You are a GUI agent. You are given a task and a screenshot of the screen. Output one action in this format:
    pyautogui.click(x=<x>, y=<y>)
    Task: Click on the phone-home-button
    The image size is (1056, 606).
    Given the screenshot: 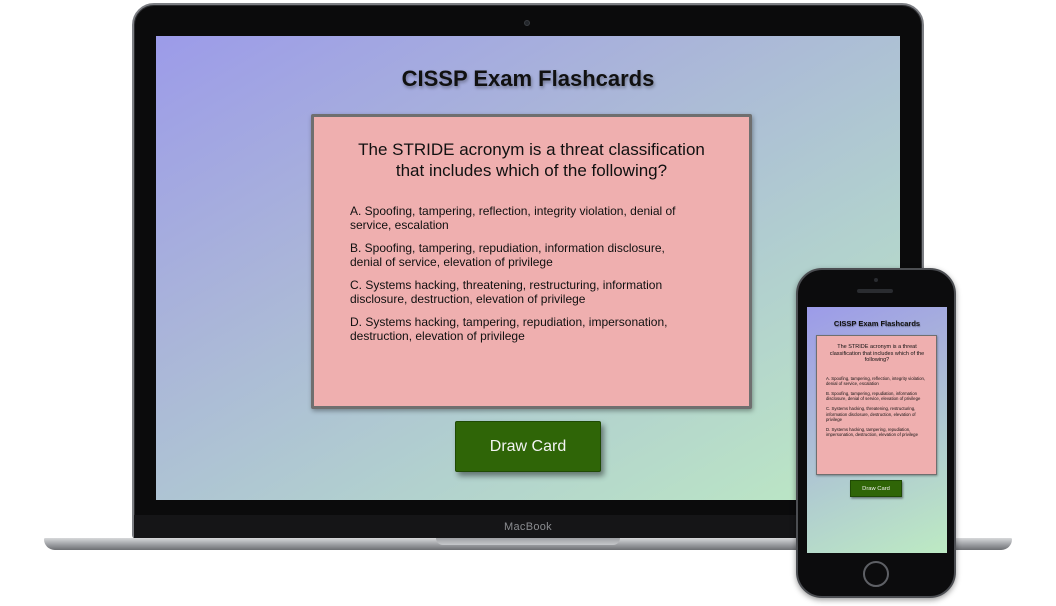 What is the action you would take?
    pyautogui.click(x=876, y=574)
    